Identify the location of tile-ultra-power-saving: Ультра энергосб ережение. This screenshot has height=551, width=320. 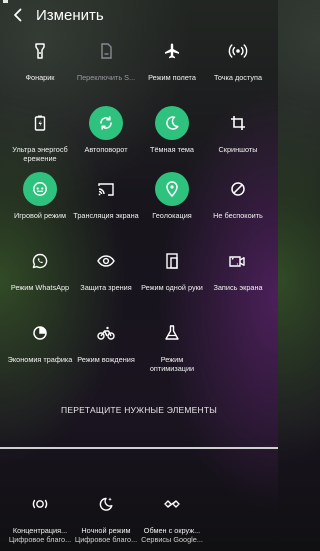
(40, 134).